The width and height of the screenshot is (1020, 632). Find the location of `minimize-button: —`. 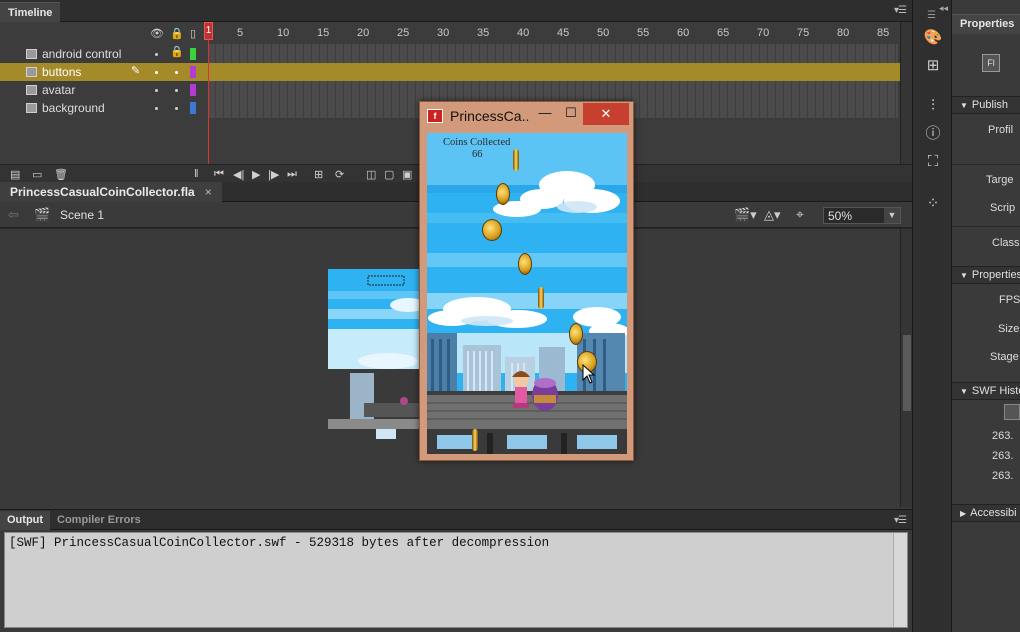

minimize-button: — is located at coordinates (545, 115).